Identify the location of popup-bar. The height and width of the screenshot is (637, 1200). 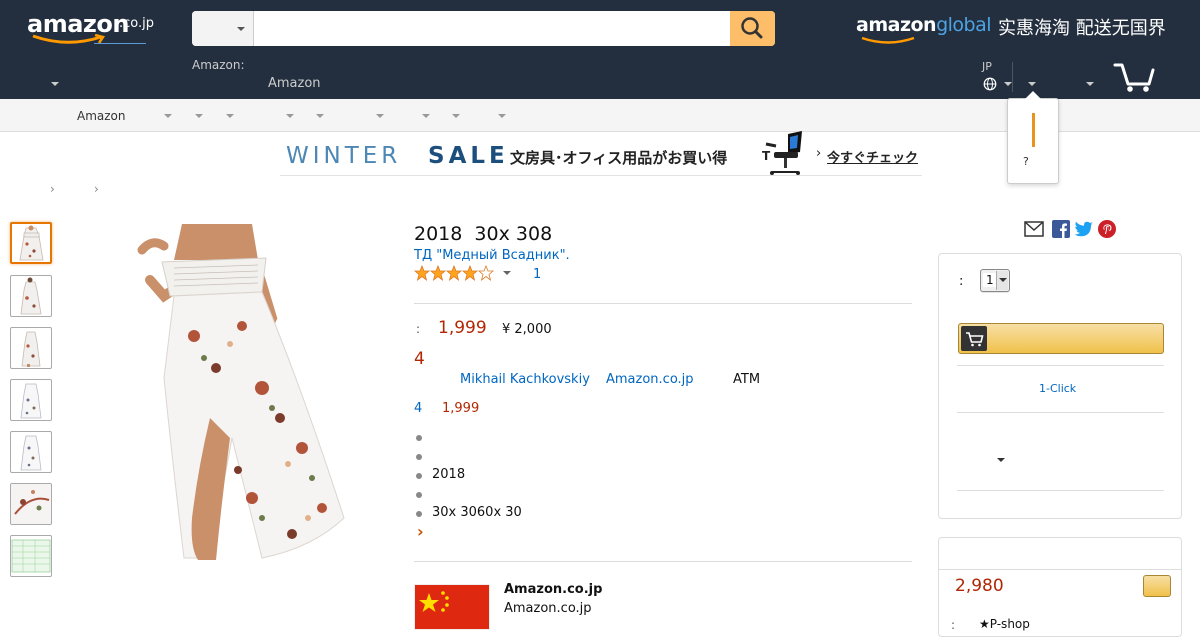
(1033, 130).